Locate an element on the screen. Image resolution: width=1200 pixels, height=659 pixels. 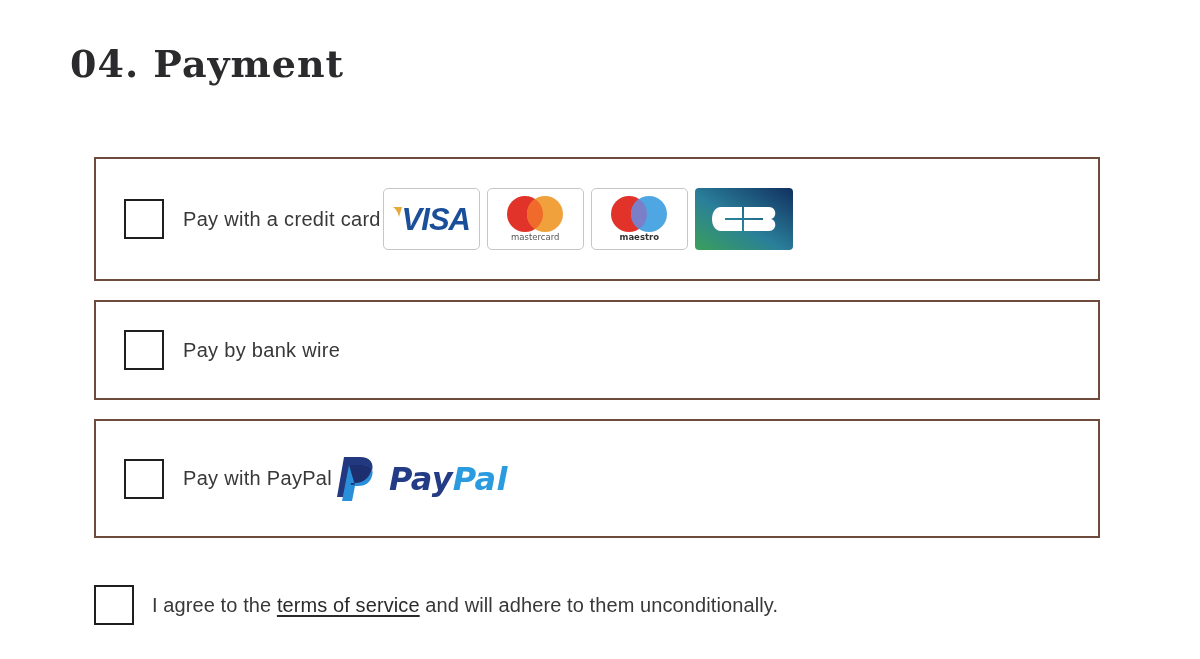
card-brand-text: maestro is located at coordinates (639, 237).